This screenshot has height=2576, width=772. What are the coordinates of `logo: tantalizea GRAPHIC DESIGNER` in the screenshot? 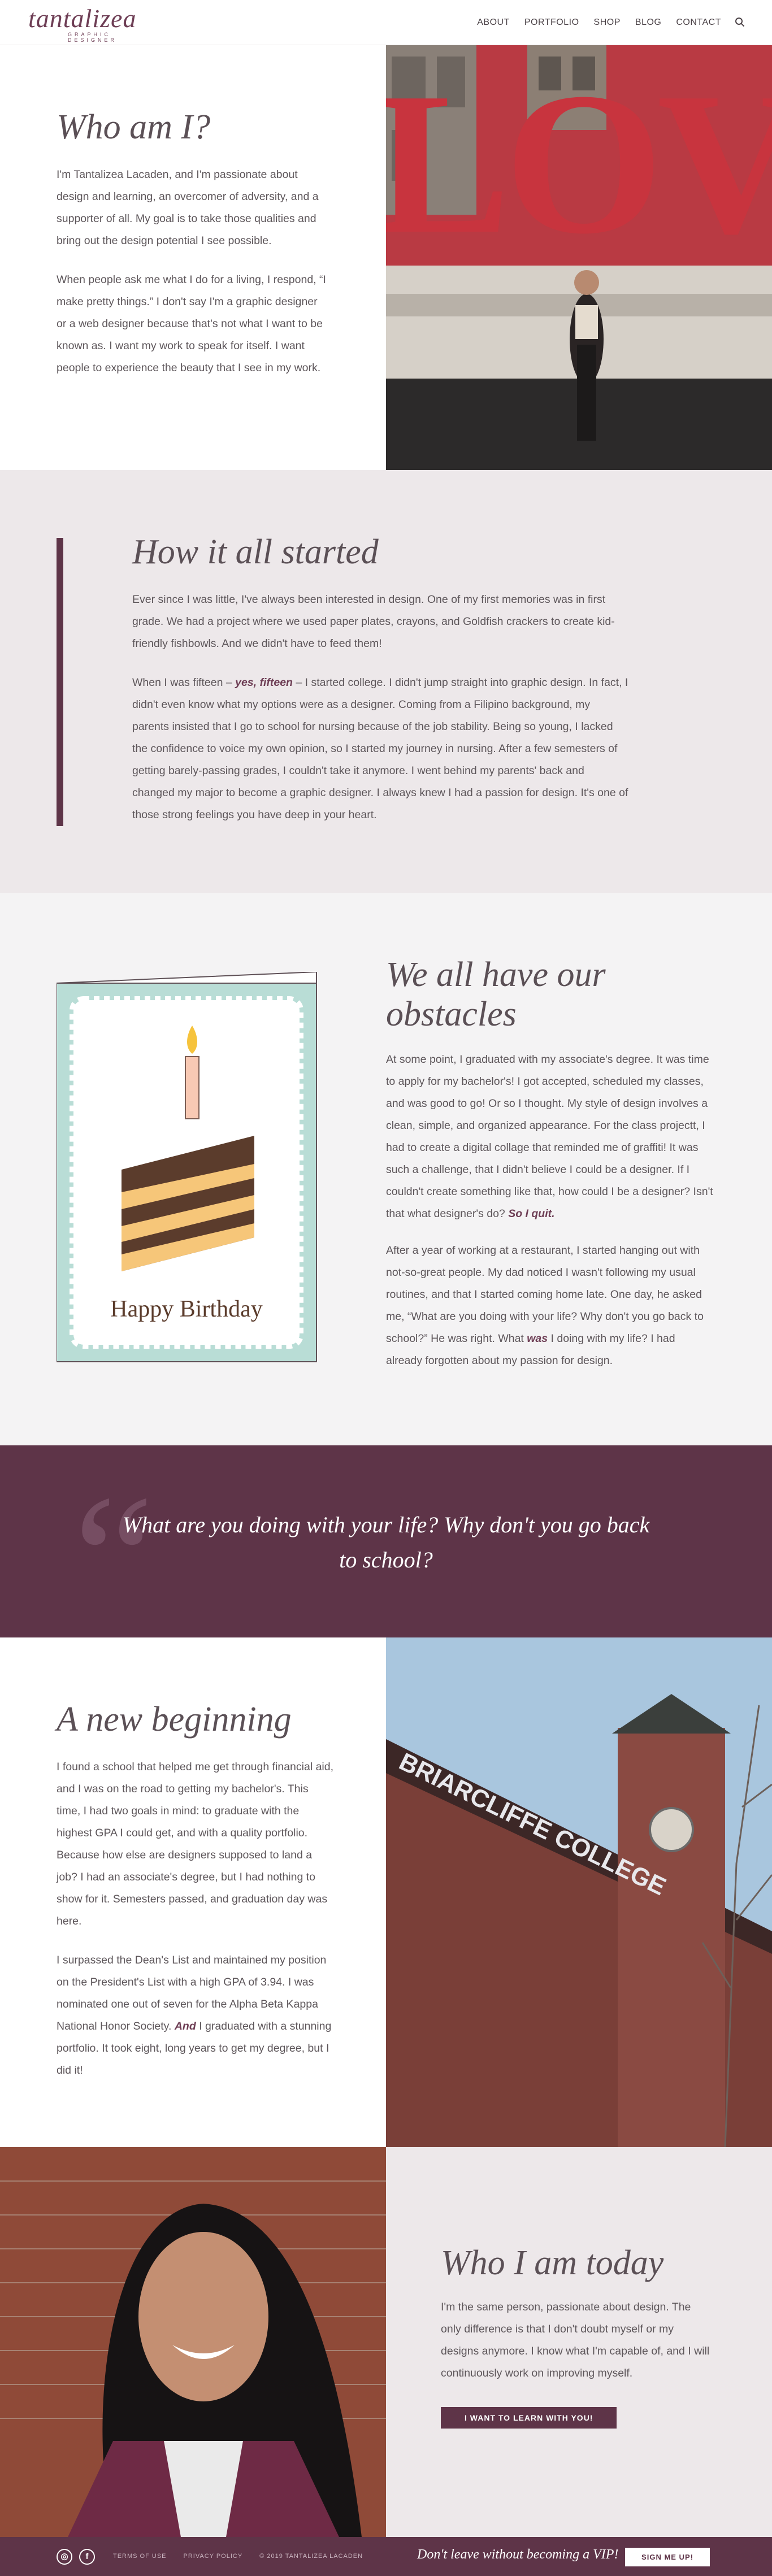 It's located at (90, 24).